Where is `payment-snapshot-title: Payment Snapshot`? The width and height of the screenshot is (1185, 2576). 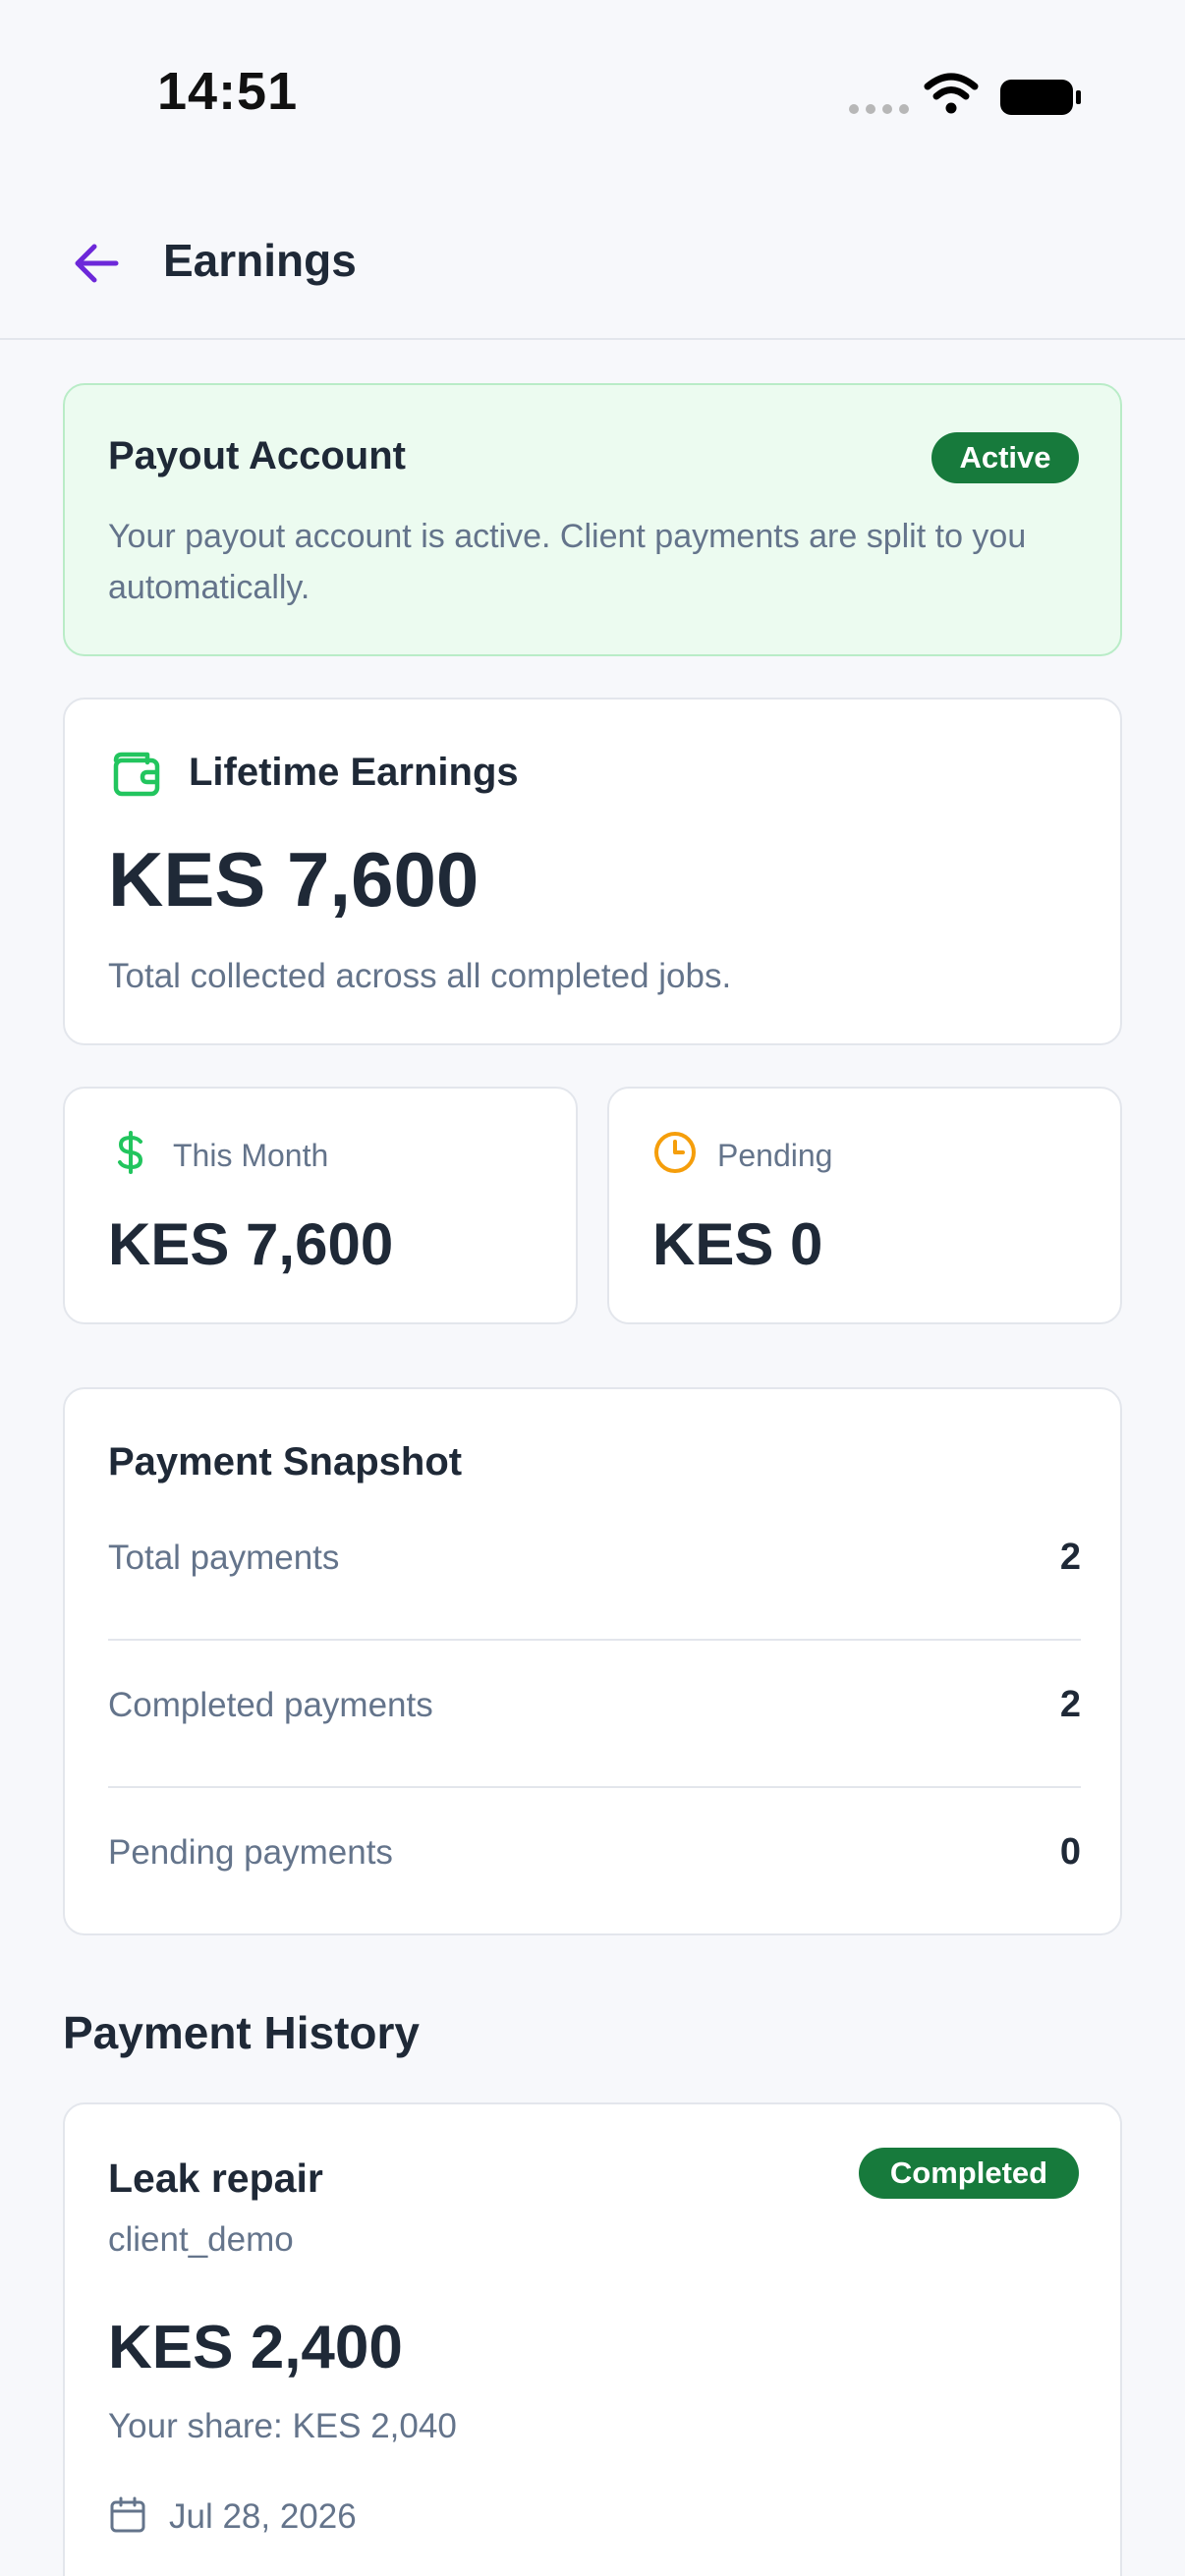
payment-snapshot-title: Payment Snapshot is located at coordinates (286, 1462).